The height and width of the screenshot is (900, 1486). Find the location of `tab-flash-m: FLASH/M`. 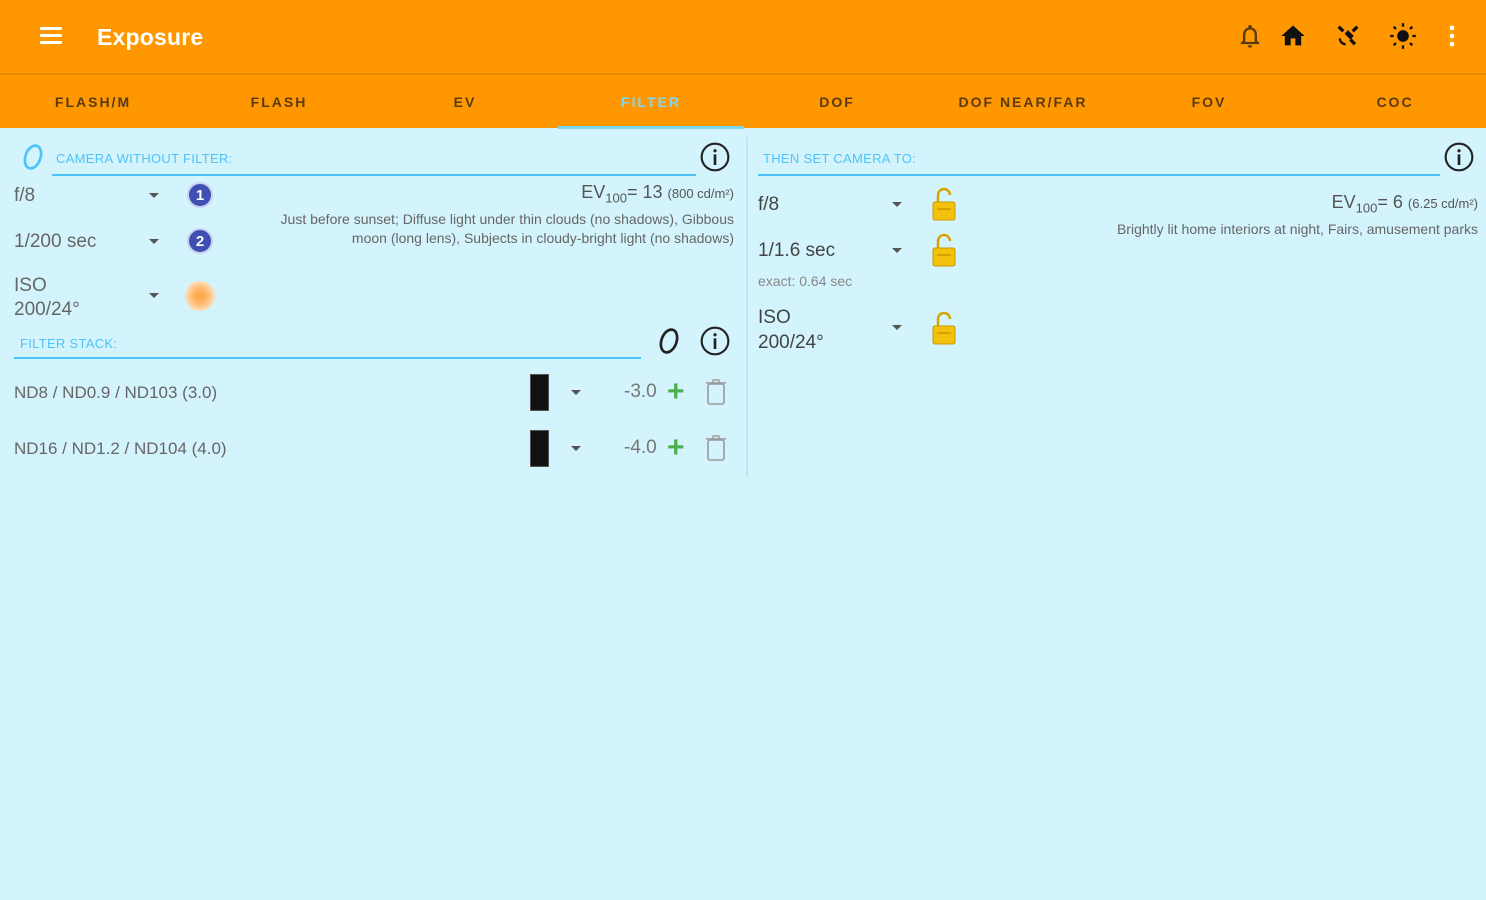

tab-flash-m: FLASH/M is located at coordinates (93, 101).